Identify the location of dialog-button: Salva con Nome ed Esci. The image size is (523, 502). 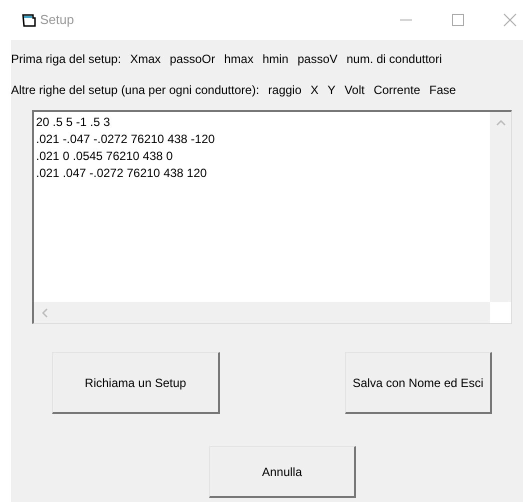
(418, 383).